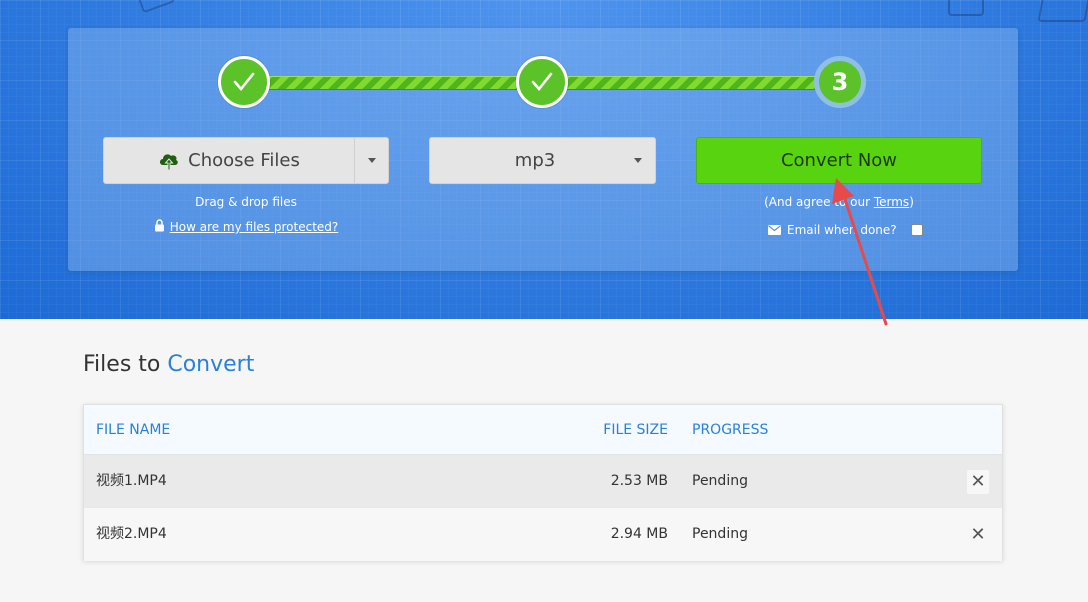 This screenshot has width=1088, height=602. I want to click on table-row: 视频2.MP4 2.94 MB Pending ✕, so click(543, 534).